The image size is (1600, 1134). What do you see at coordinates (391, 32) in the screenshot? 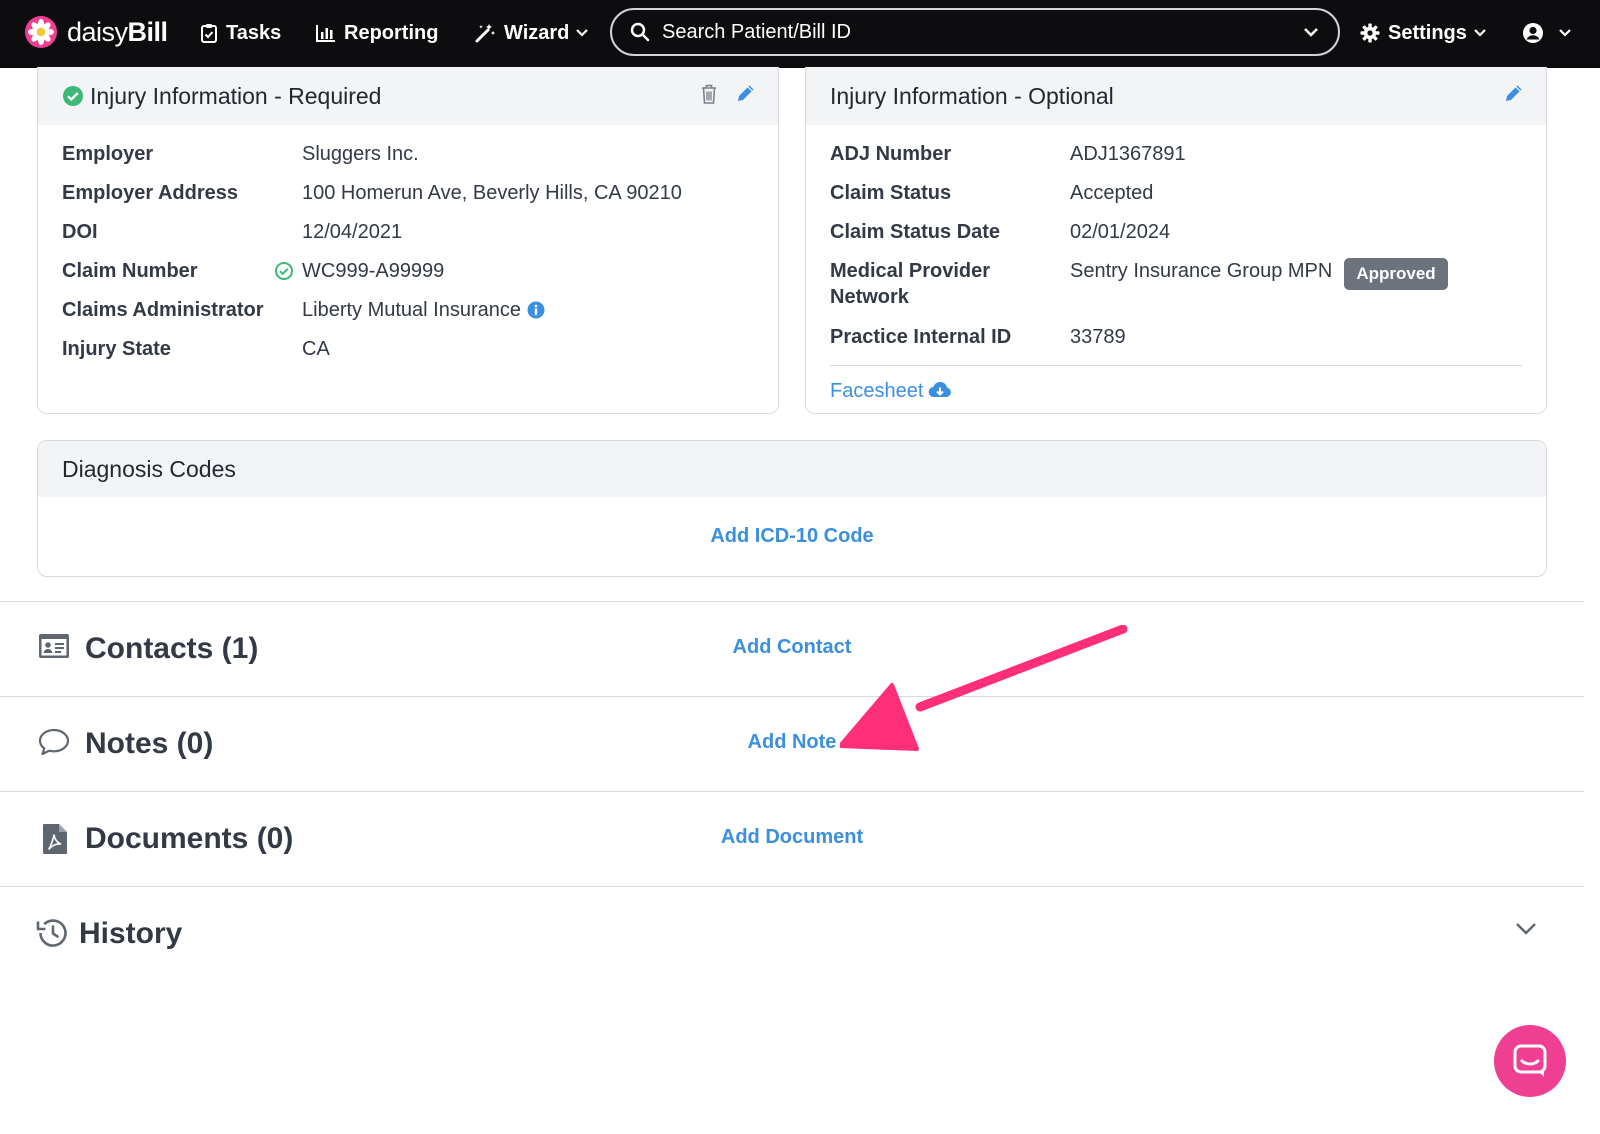
I see `nav-reporting-label: Reporting` at bounding box center [391, 32].